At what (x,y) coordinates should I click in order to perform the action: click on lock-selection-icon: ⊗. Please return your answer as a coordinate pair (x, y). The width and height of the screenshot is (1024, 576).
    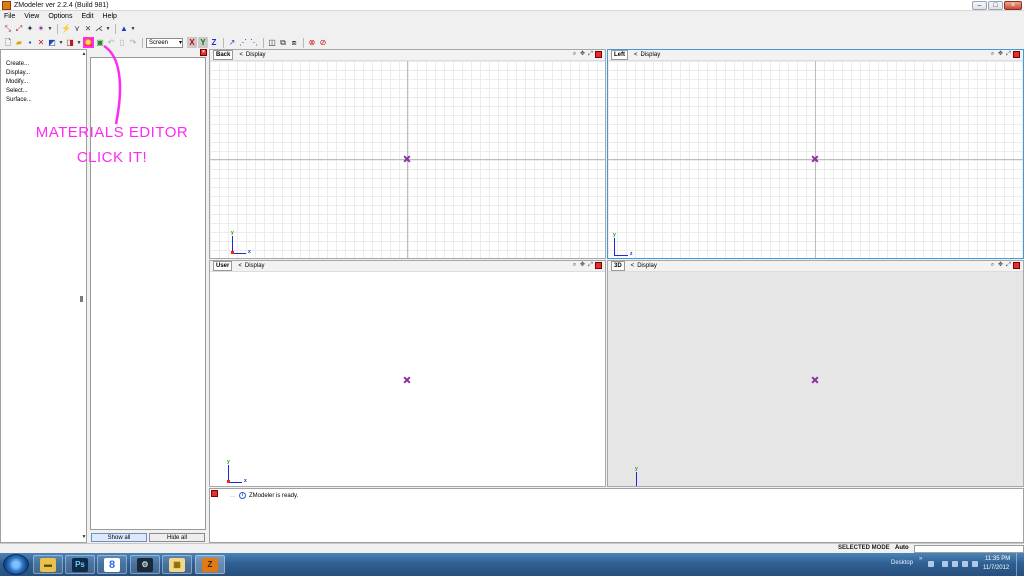
    Looking at the image, I should click on (312, 43).